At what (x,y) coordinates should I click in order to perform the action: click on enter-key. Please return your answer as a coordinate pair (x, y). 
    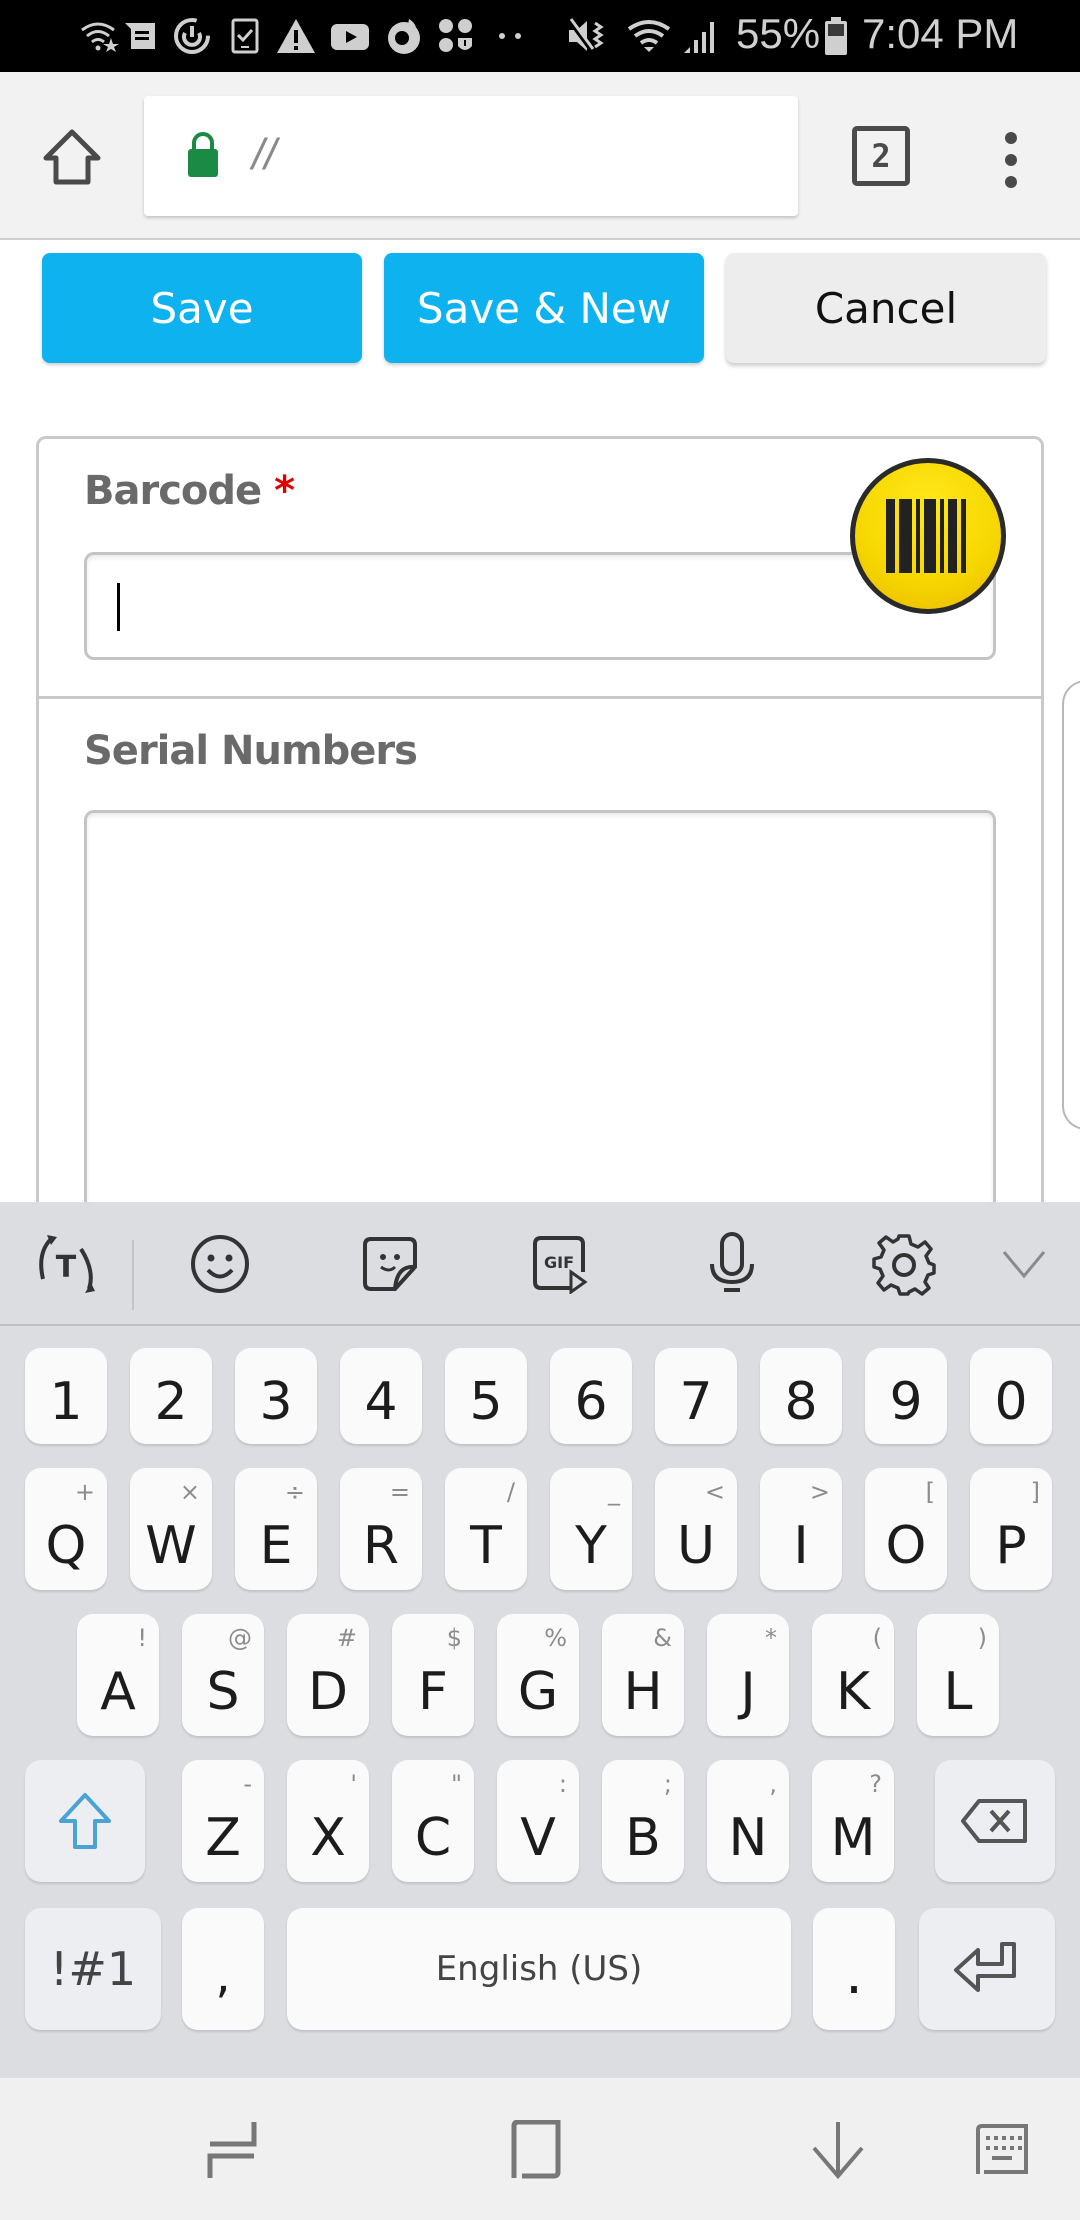
    Looking at the image, I should click on (987, 1969).